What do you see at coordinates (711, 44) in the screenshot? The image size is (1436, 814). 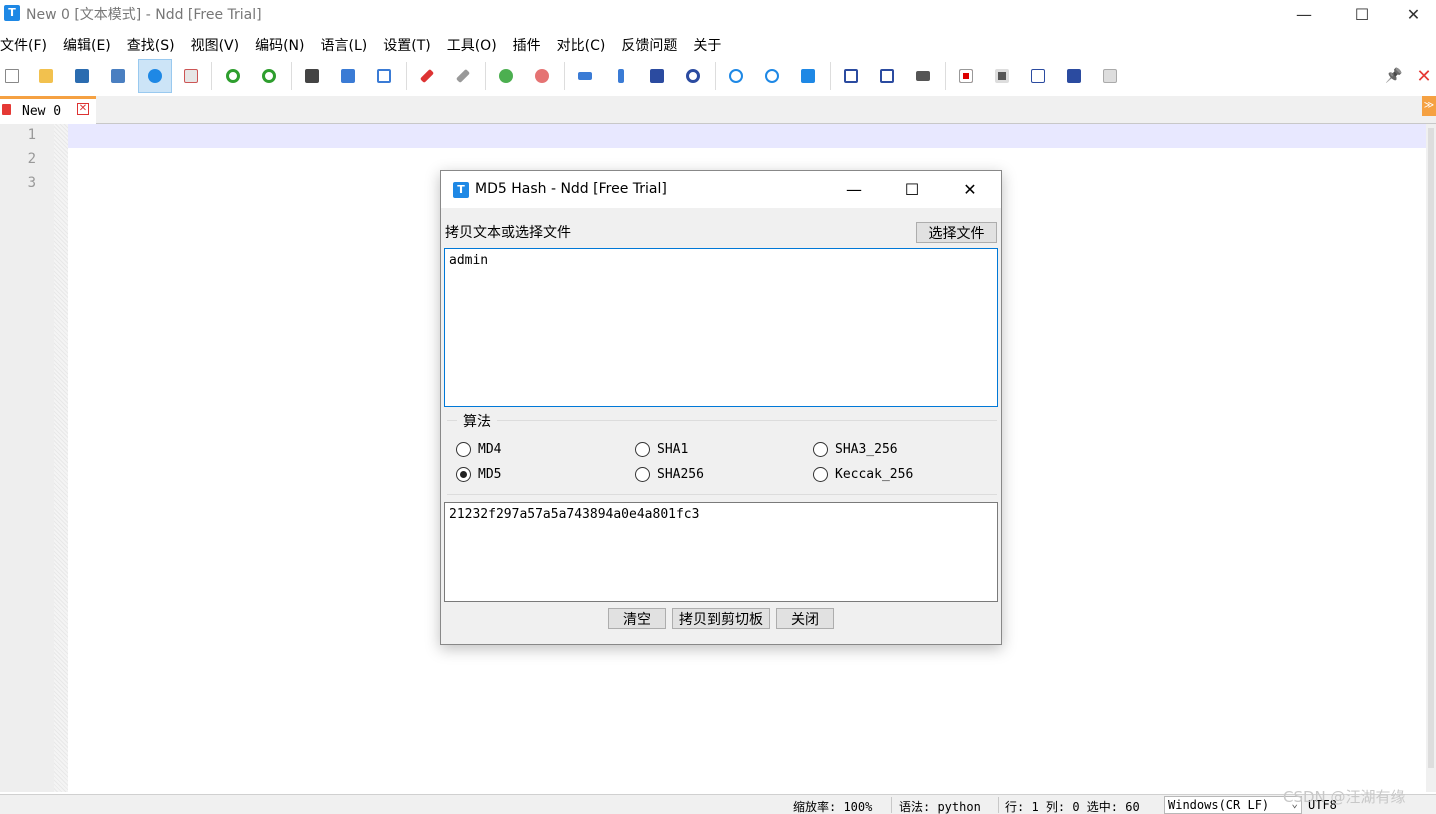 I see `menu-about: 关于` at bounding box center [711, 44].